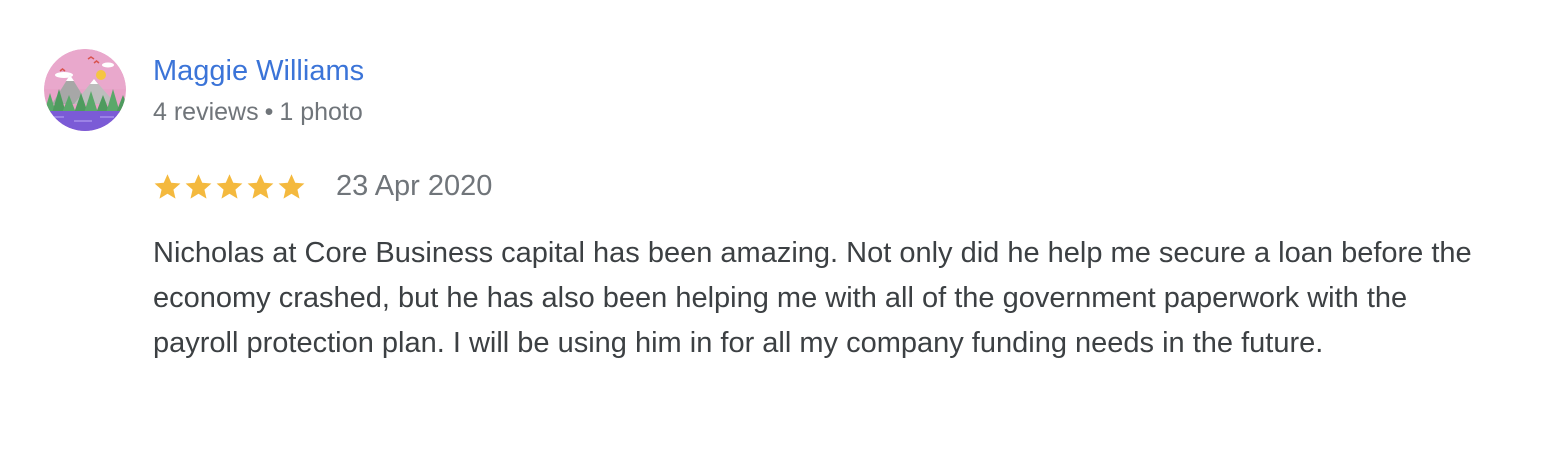  I want to click on photo-count: 1 photo, so click(321, 112).